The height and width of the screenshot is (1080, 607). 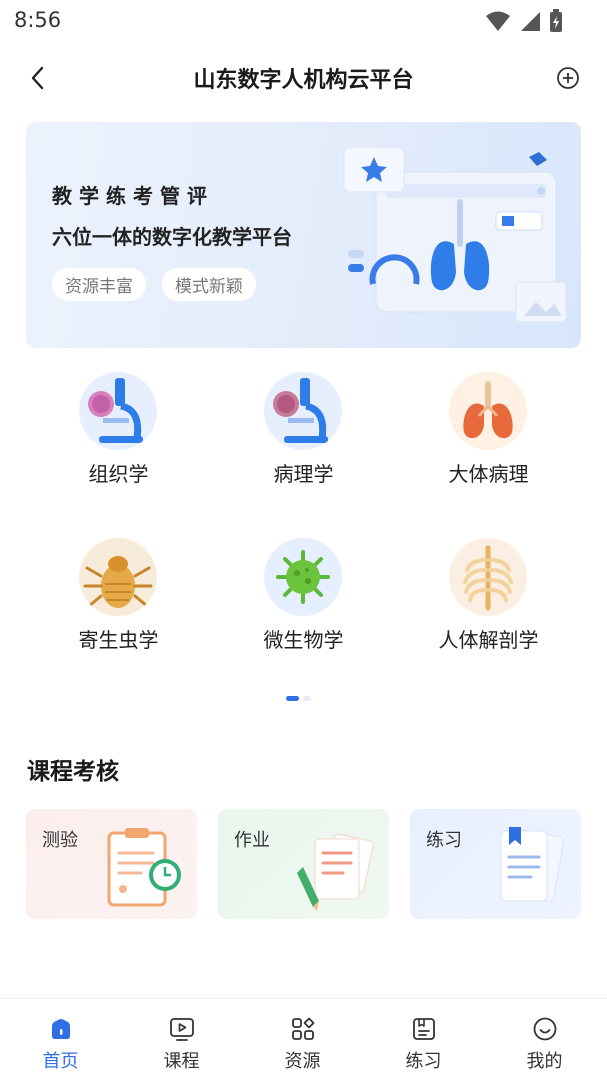 What do you see at coordinates (252, 840) in the screenshot?
I see `card-label: 作业` at bounding box center [252, 840].